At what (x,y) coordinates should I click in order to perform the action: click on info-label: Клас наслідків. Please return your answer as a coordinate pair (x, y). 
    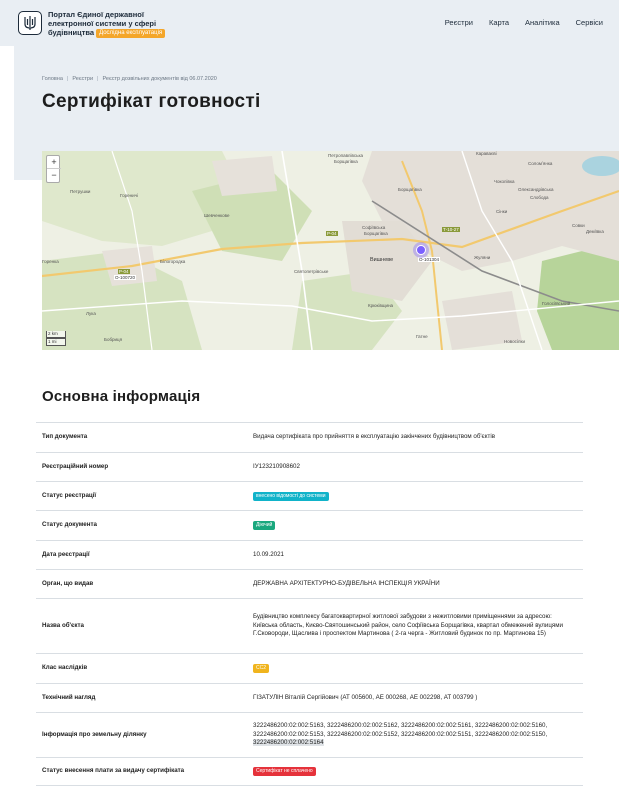
    Looking at the image, I should click on (65, 668).